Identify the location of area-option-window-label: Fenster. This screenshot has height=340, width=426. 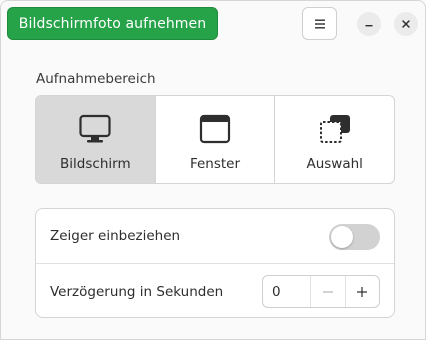
(215, 164).